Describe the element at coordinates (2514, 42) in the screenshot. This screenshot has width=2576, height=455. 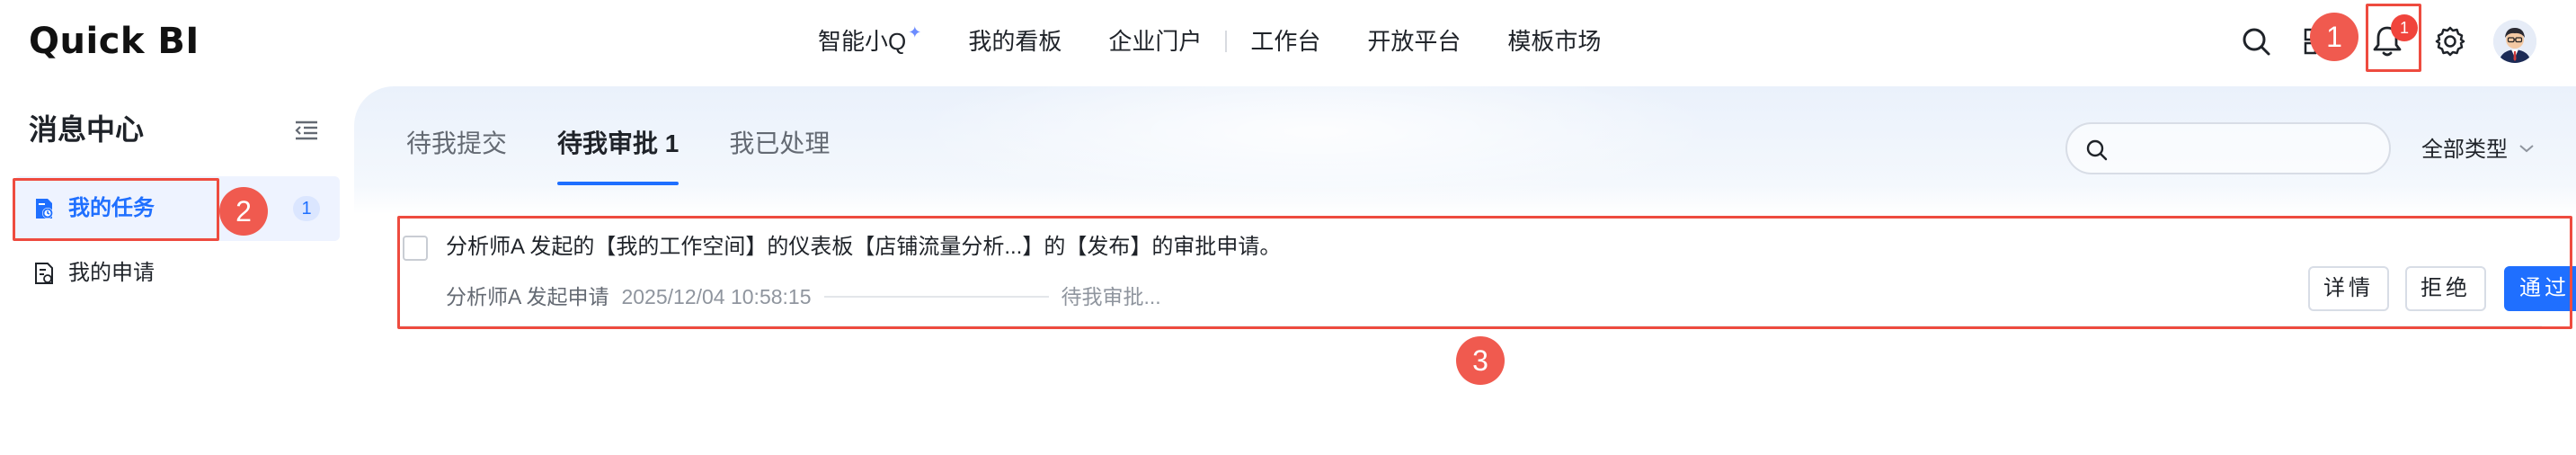
I see `user-avatar` at that location.